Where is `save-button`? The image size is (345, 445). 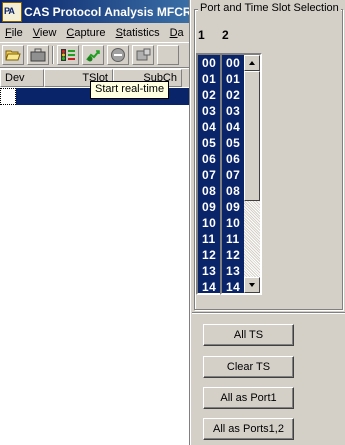 save-button is located at coordinates (38, 55).